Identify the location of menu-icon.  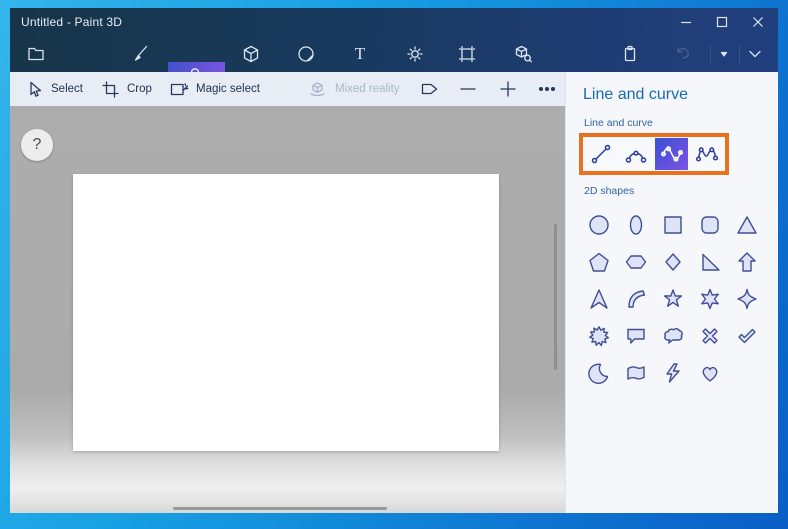
(36, 54).